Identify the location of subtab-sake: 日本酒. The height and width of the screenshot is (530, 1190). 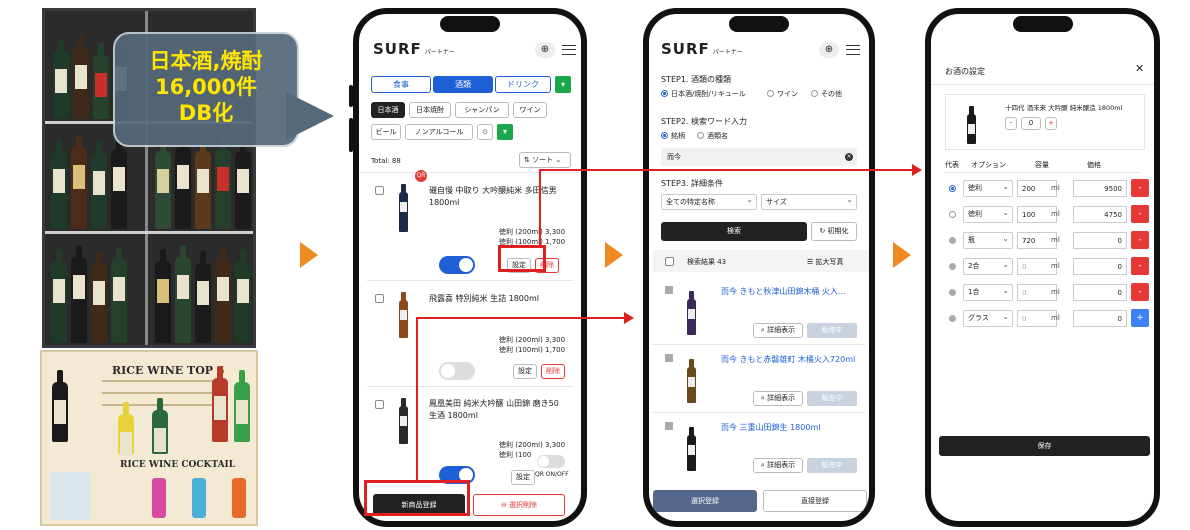
(388, 110).